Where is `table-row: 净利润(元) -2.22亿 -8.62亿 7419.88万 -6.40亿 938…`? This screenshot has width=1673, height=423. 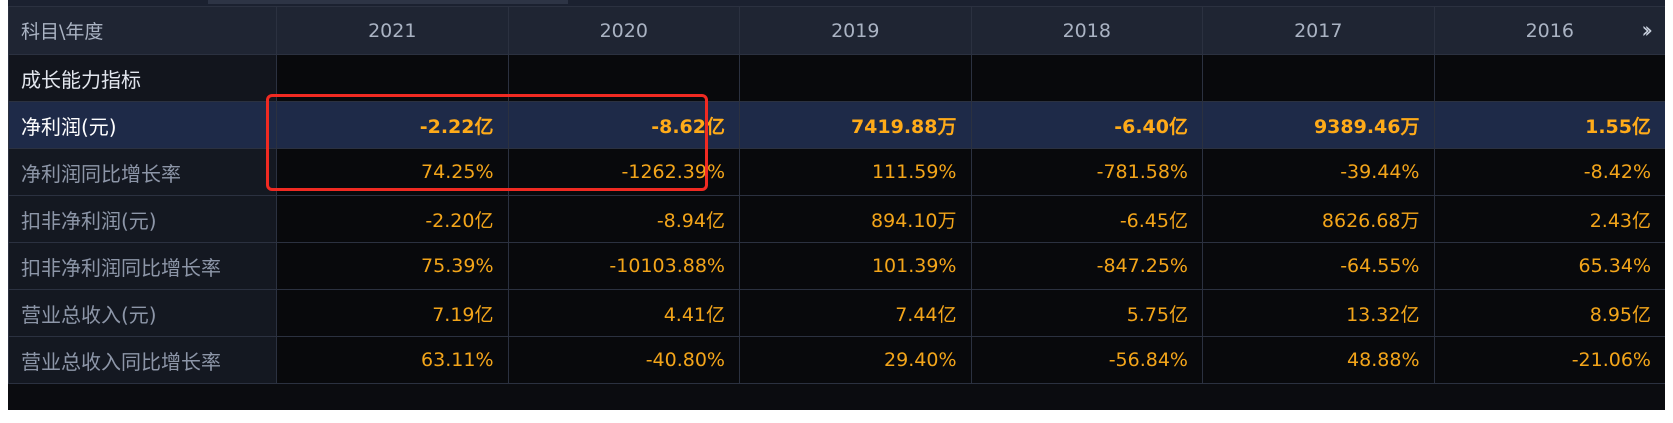 table-row: 净利润(元) -2.22亿 -8.62亿 7419.88万 -6.40亿 938… is located at coordinates (836, 125).